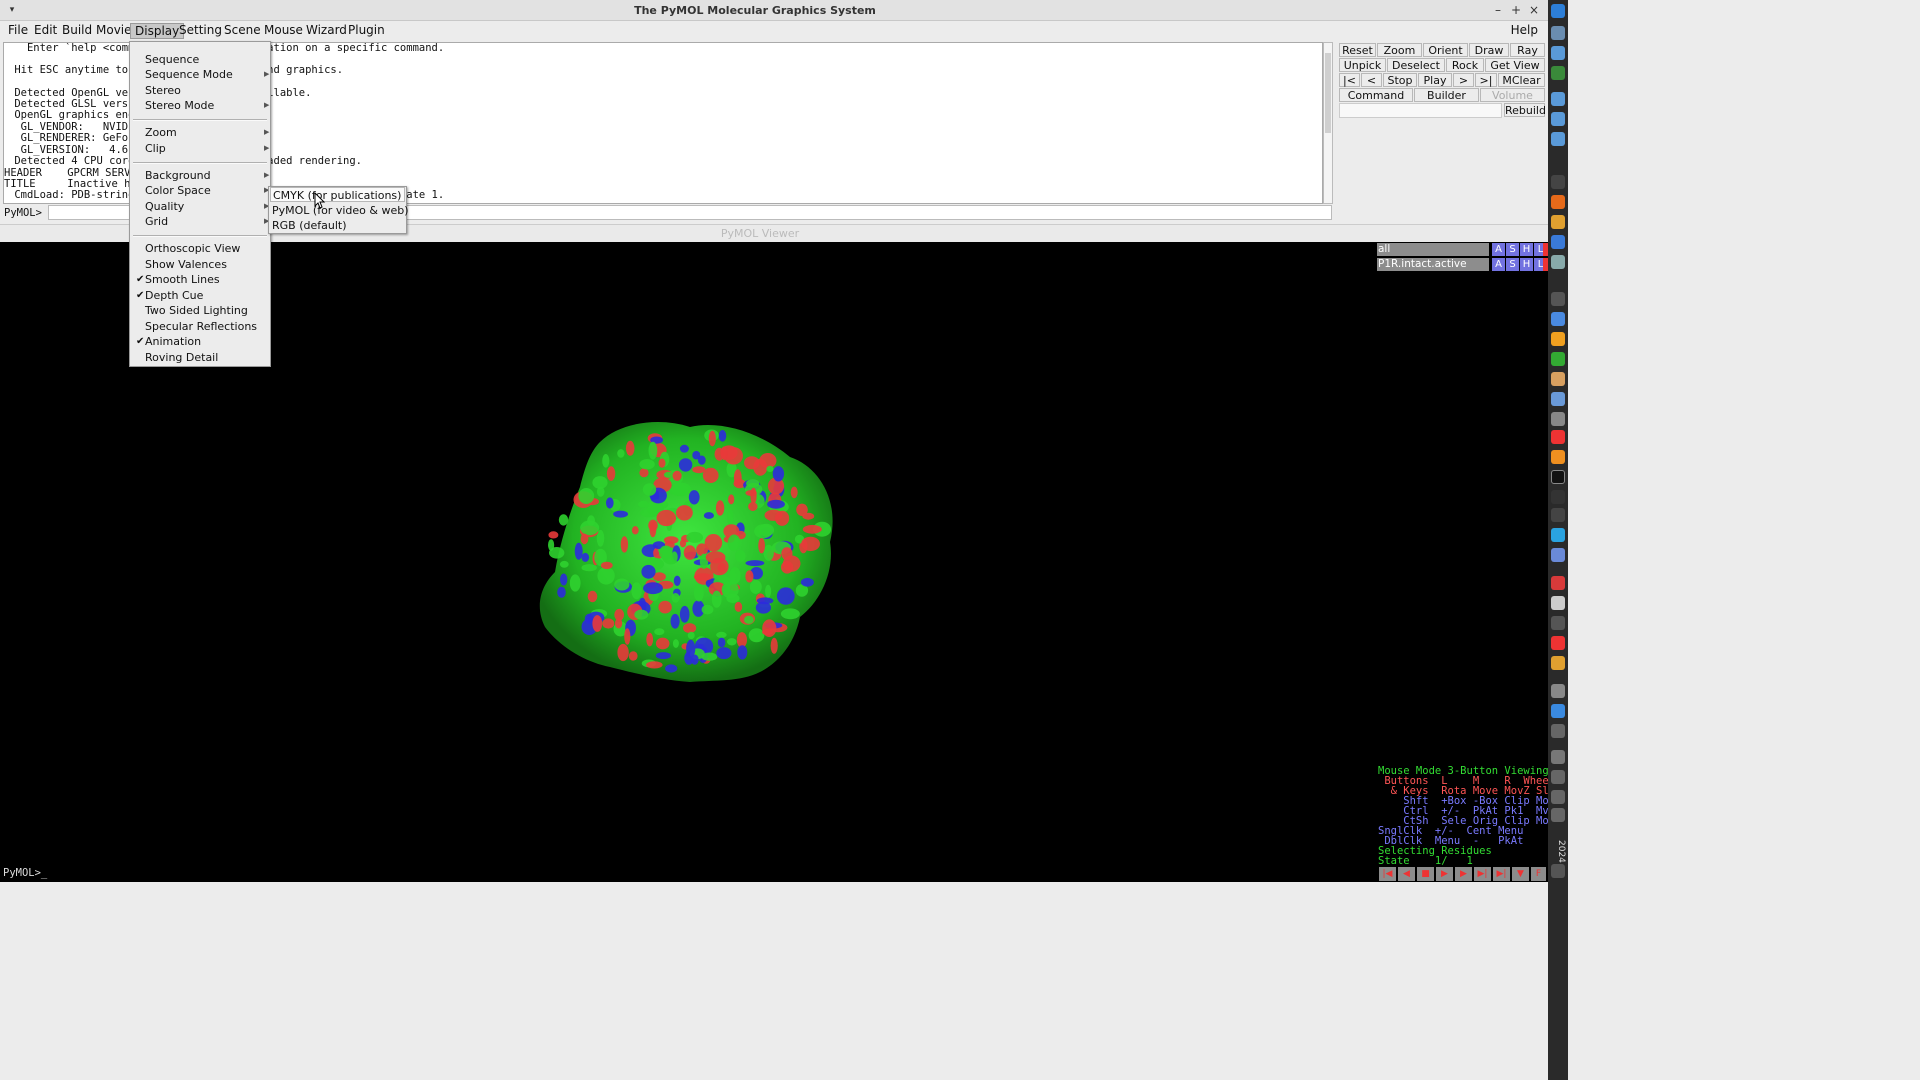 The width and height of the screenshot is (1920, 1080). I want to click on display-menu-item: Zoom, so click(161, 132).